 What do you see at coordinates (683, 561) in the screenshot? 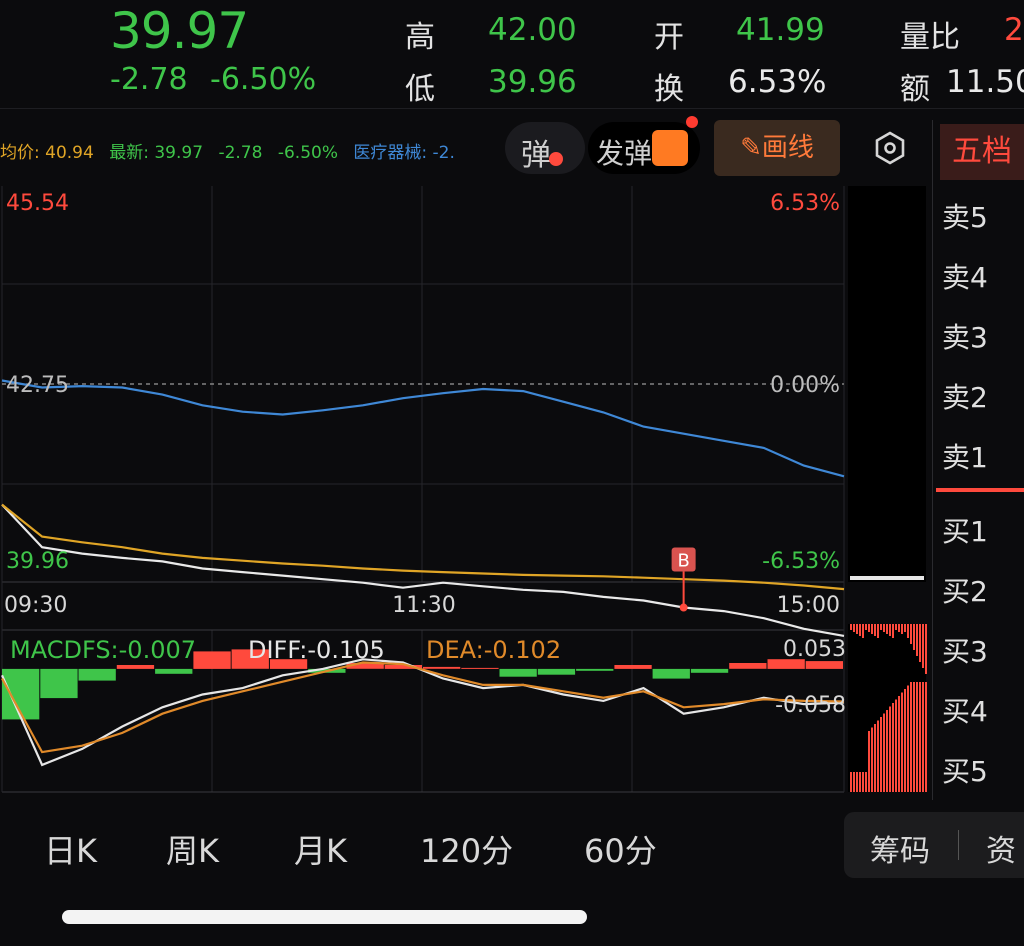
I see `annotation-label: B` at bounding box center [683, 561].